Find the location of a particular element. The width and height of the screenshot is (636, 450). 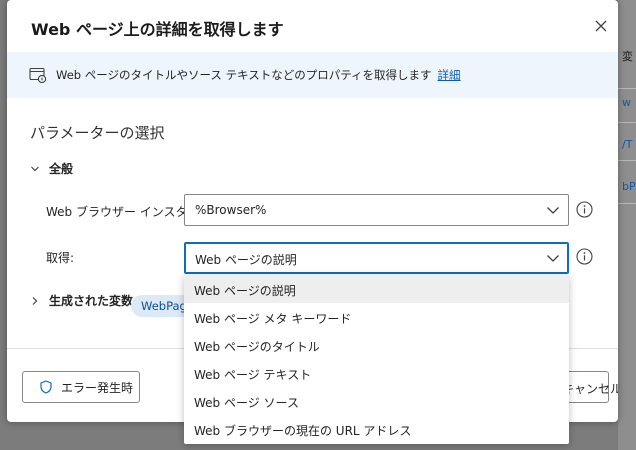

background-fragment: /T is located at coordinates (627, 144).